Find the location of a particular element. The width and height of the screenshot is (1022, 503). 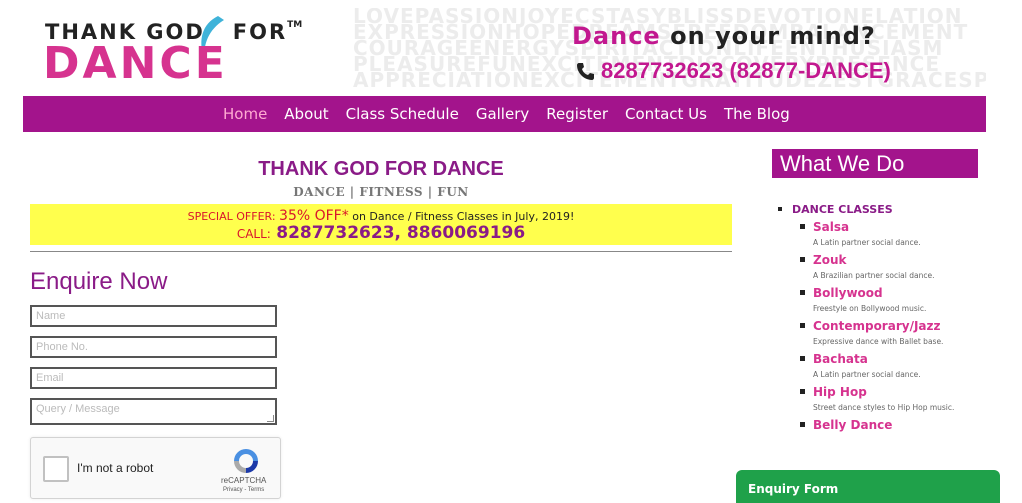

resize-grip-icon is located at coordinates (270, 418).